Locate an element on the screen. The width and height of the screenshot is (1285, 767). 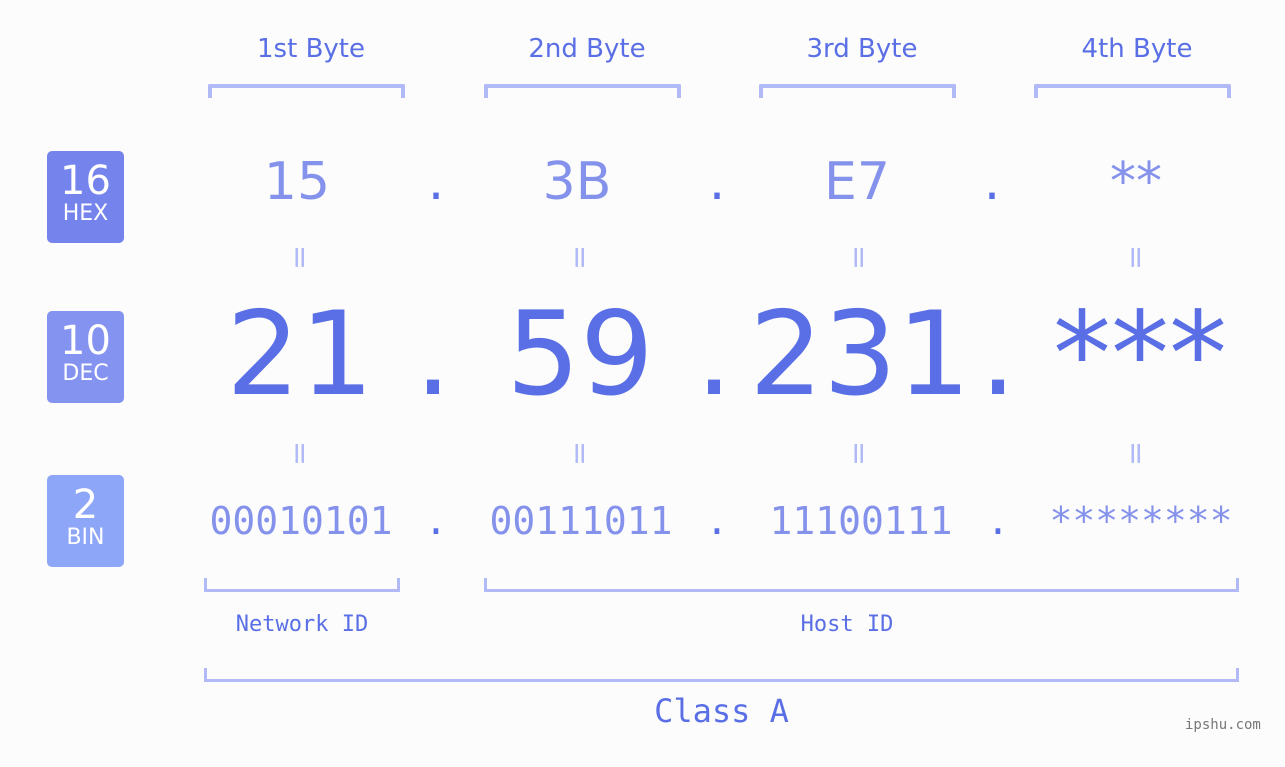
bin-byte-2: 00111011 is located at coordinates (581, 521).